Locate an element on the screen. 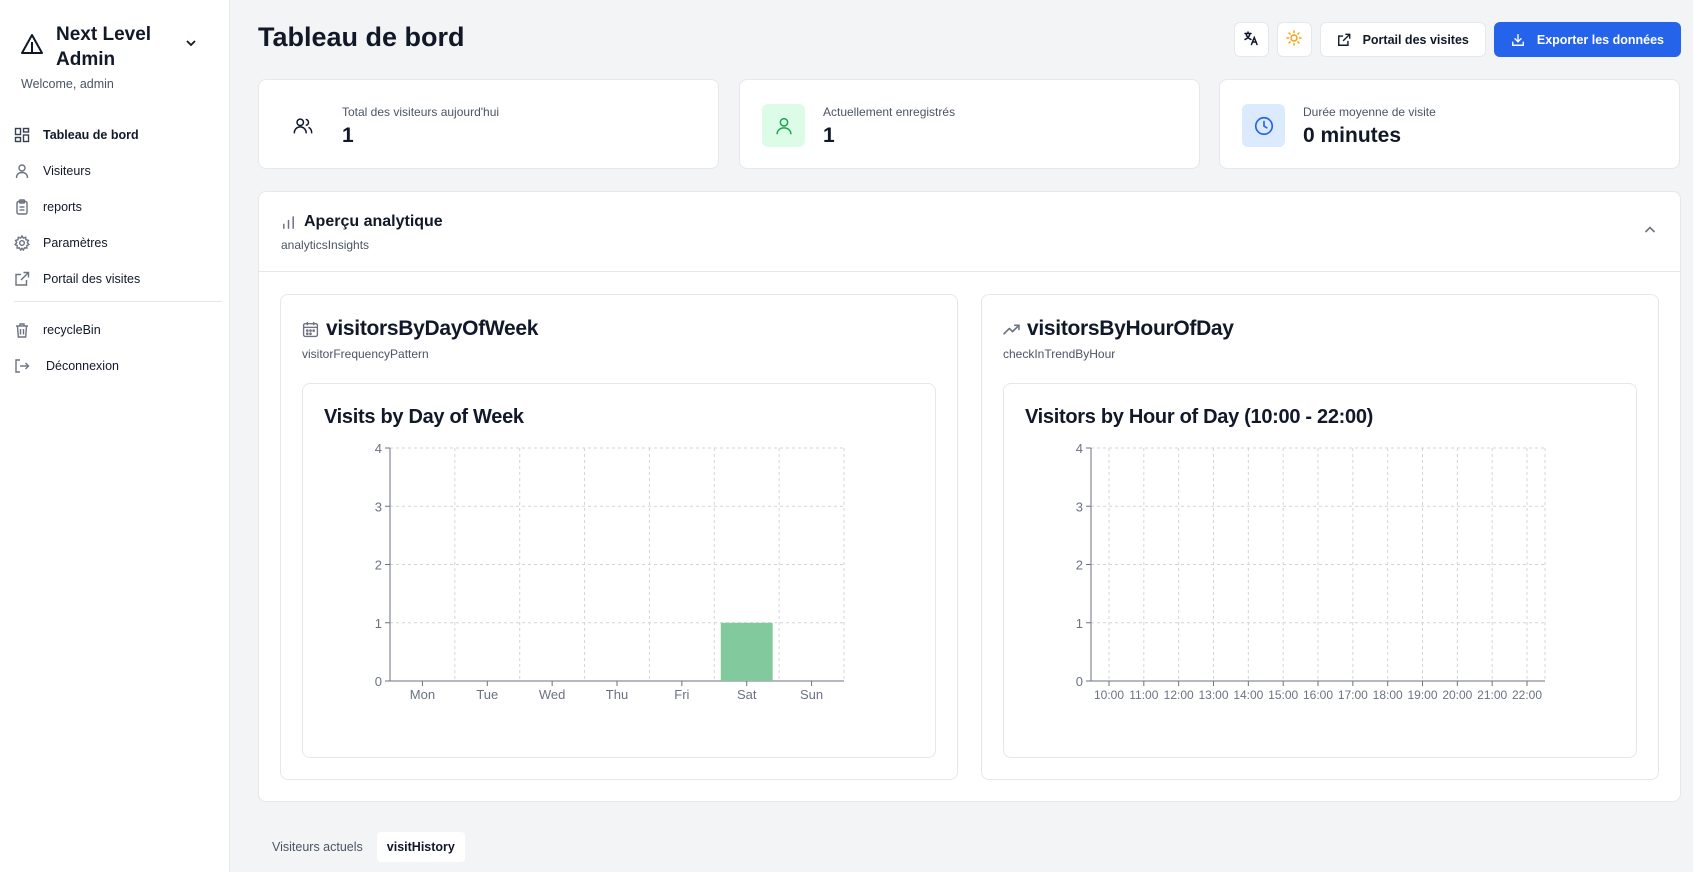 The height and width of the screenshot is (872, 1693). x-tick-label: 16:00 is located at coordinates (1318, 695).